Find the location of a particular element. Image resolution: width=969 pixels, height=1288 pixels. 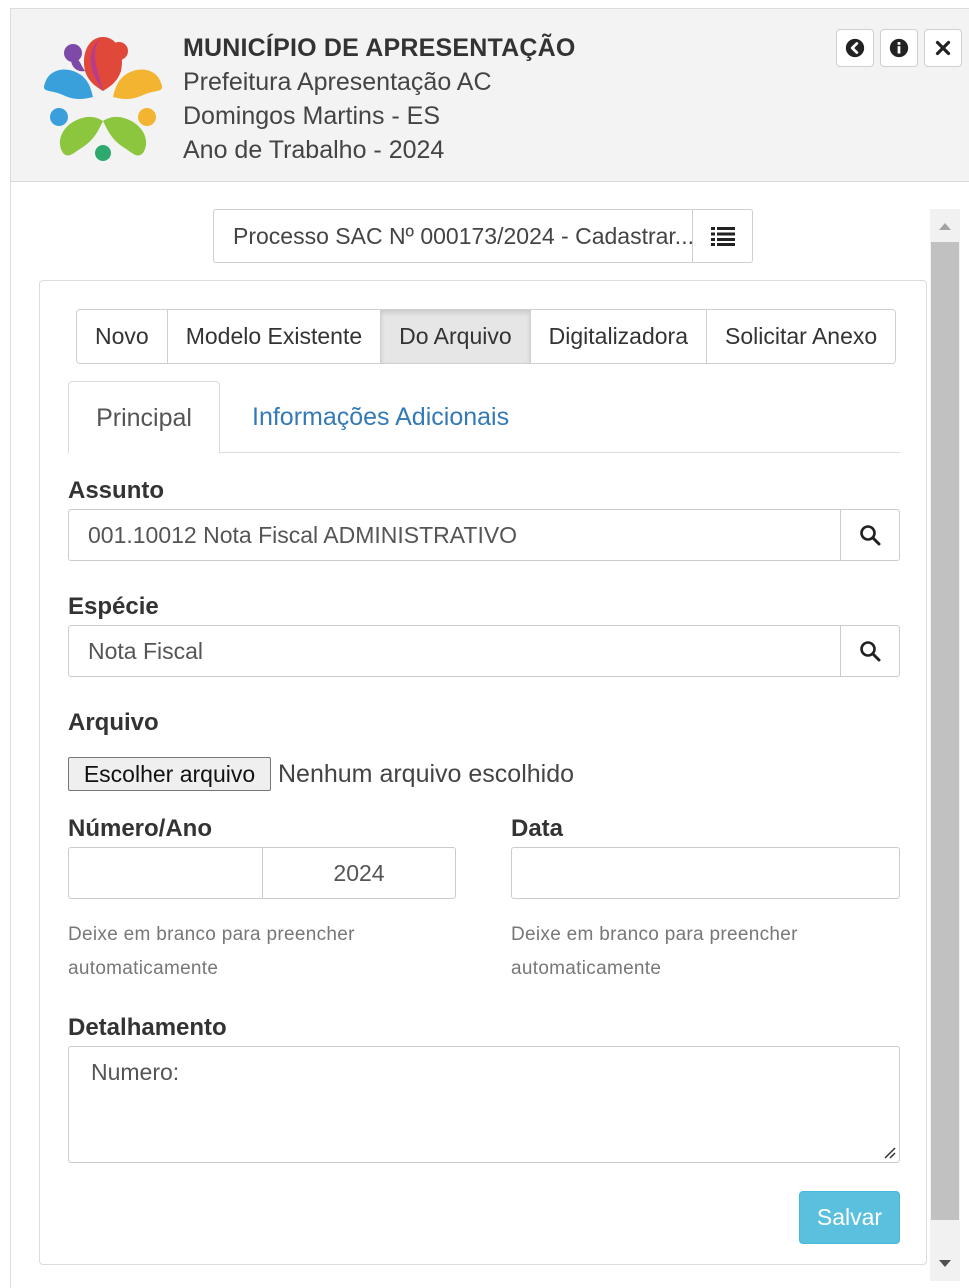

data-help-line1: Deixe em branco para preencher is located at coordinates (654, 934).